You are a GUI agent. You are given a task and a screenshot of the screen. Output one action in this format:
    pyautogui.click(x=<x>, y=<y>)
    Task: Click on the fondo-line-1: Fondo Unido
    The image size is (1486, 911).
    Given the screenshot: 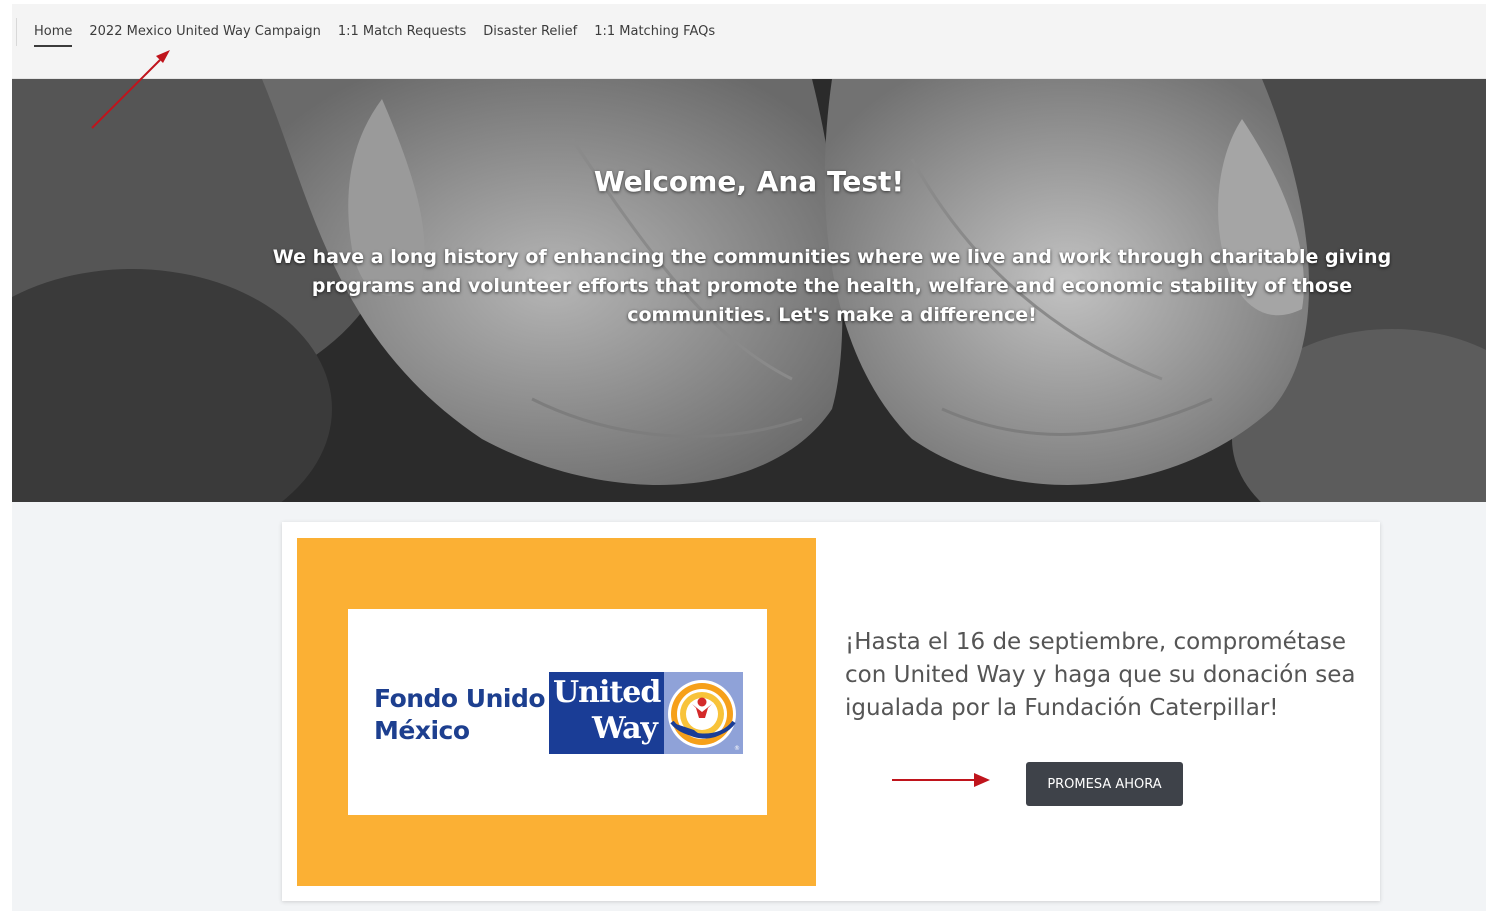 What is the action you would take?
    pyautogui.click(x=460, y=698)
    